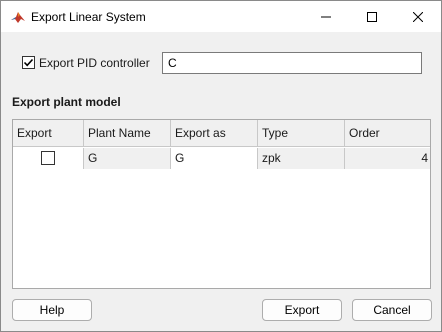  Describe the element at coordinates (48, 133) in the screenshot. I see `column-header-export: Export` at that location.